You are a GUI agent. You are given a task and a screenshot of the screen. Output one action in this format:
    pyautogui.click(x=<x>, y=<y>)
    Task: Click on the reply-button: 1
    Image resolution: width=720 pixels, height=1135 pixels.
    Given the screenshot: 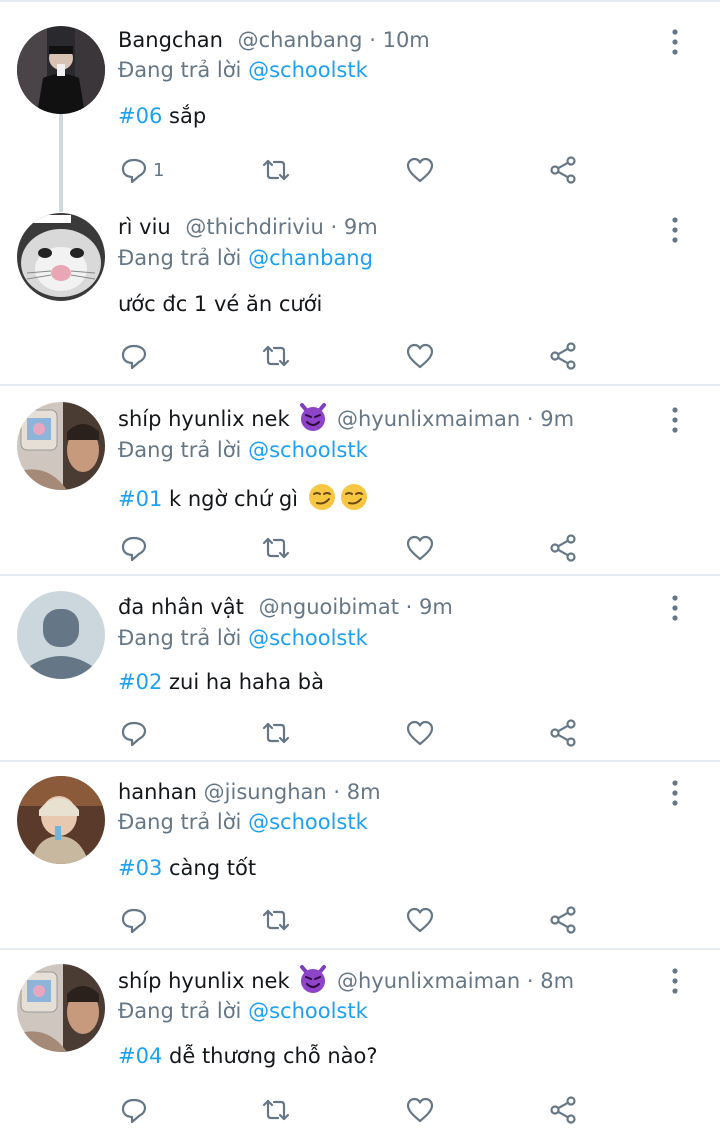 What is the action you would take?
    pyautogui.click(x=141, y=170)
    